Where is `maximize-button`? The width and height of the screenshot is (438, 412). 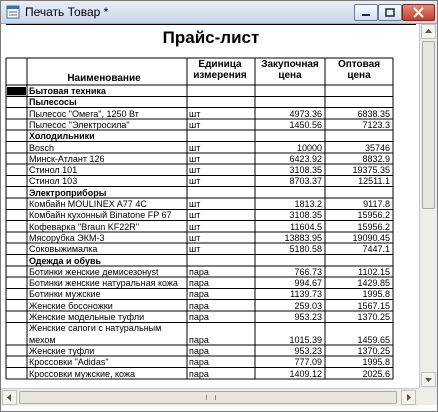
maximize-button is located at coordinates (390, 12).